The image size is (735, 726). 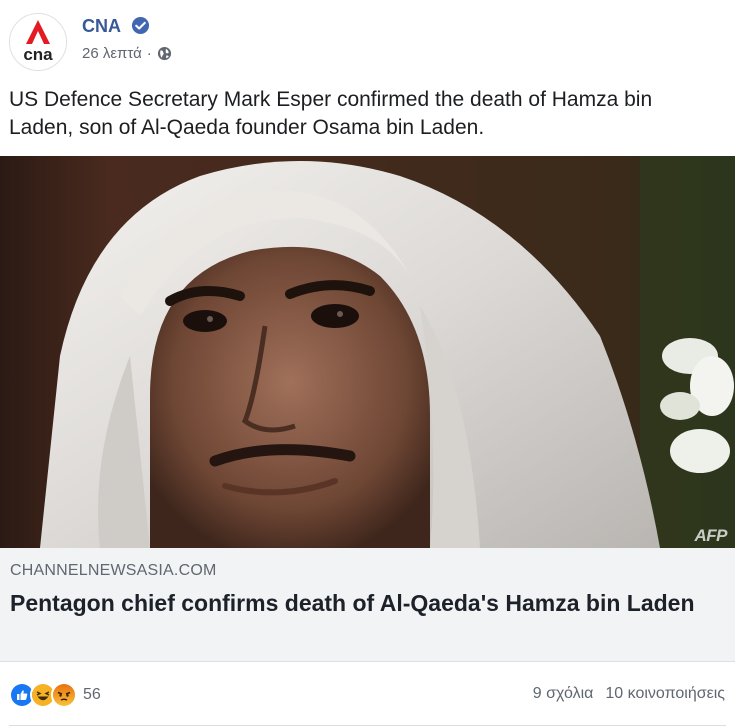 I want to click on shares-count-link: 10 κοινοποιήσεις, so click(x=665, y=694).